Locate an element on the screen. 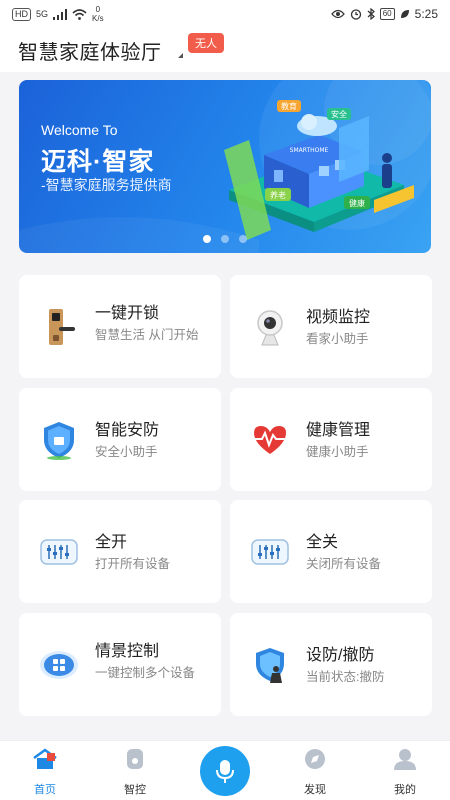 The height and width of the screenshot is (800, 450). card-subtitle: 健康小助手 is located at coordinates (337, 452).